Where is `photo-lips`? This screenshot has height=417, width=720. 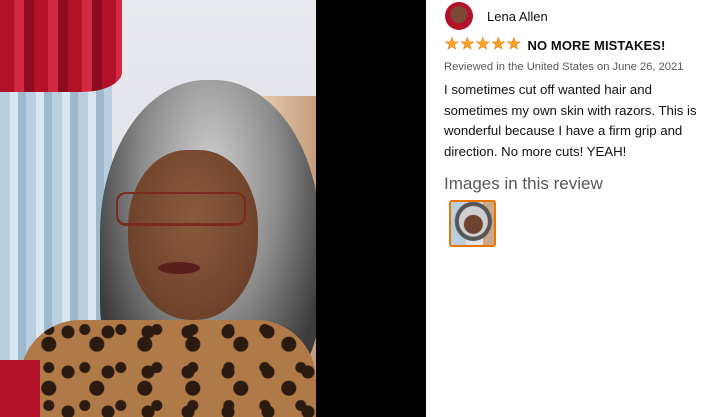
photo-lips is located at coordinates (179, 268).